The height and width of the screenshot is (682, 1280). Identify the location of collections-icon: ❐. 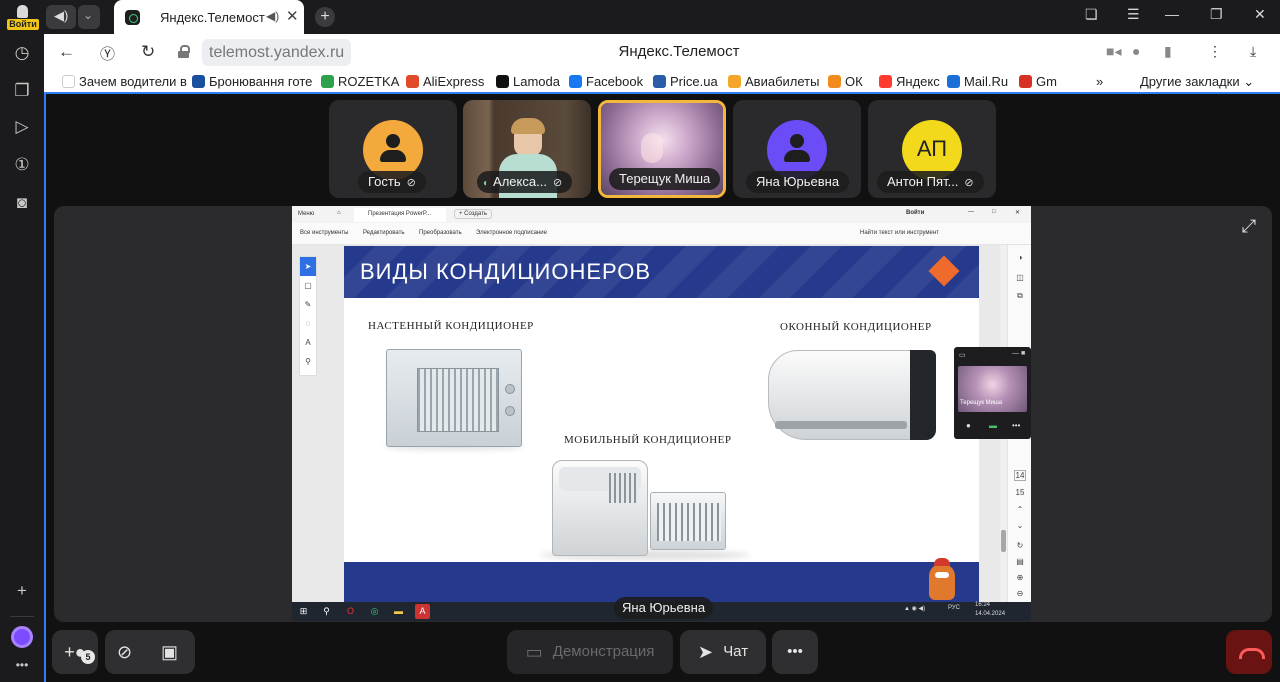
(22, 91).